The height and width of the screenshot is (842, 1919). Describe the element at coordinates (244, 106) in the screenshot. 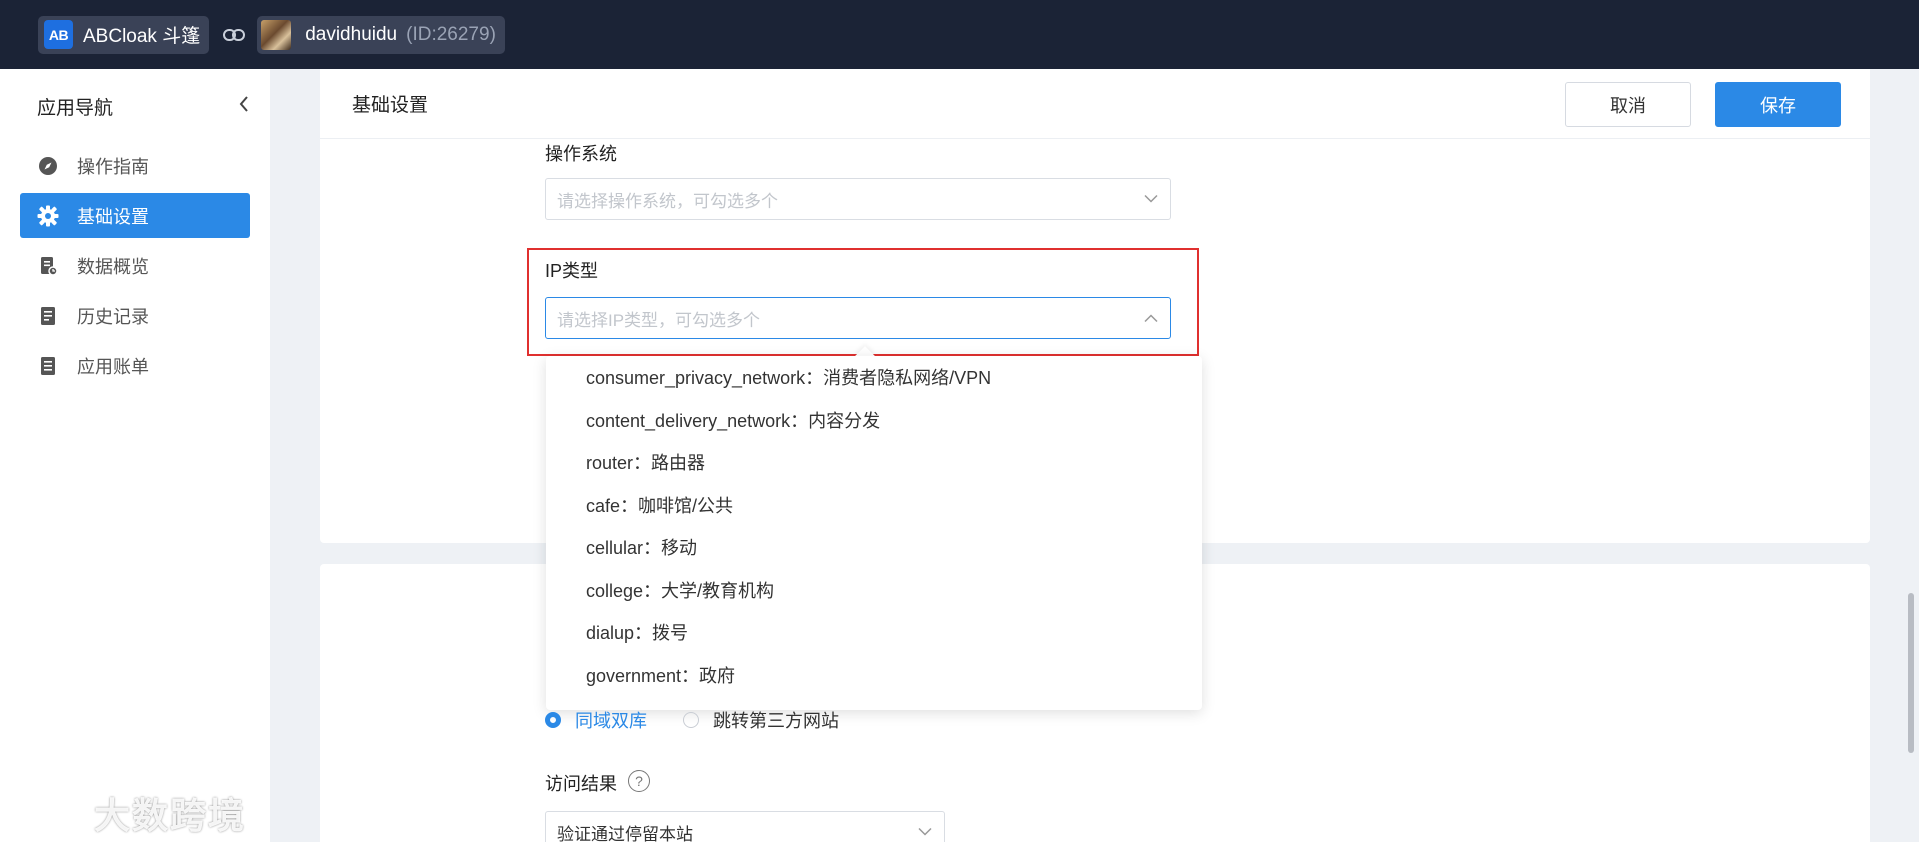

I see `collapse-chevron-icon` at that location.